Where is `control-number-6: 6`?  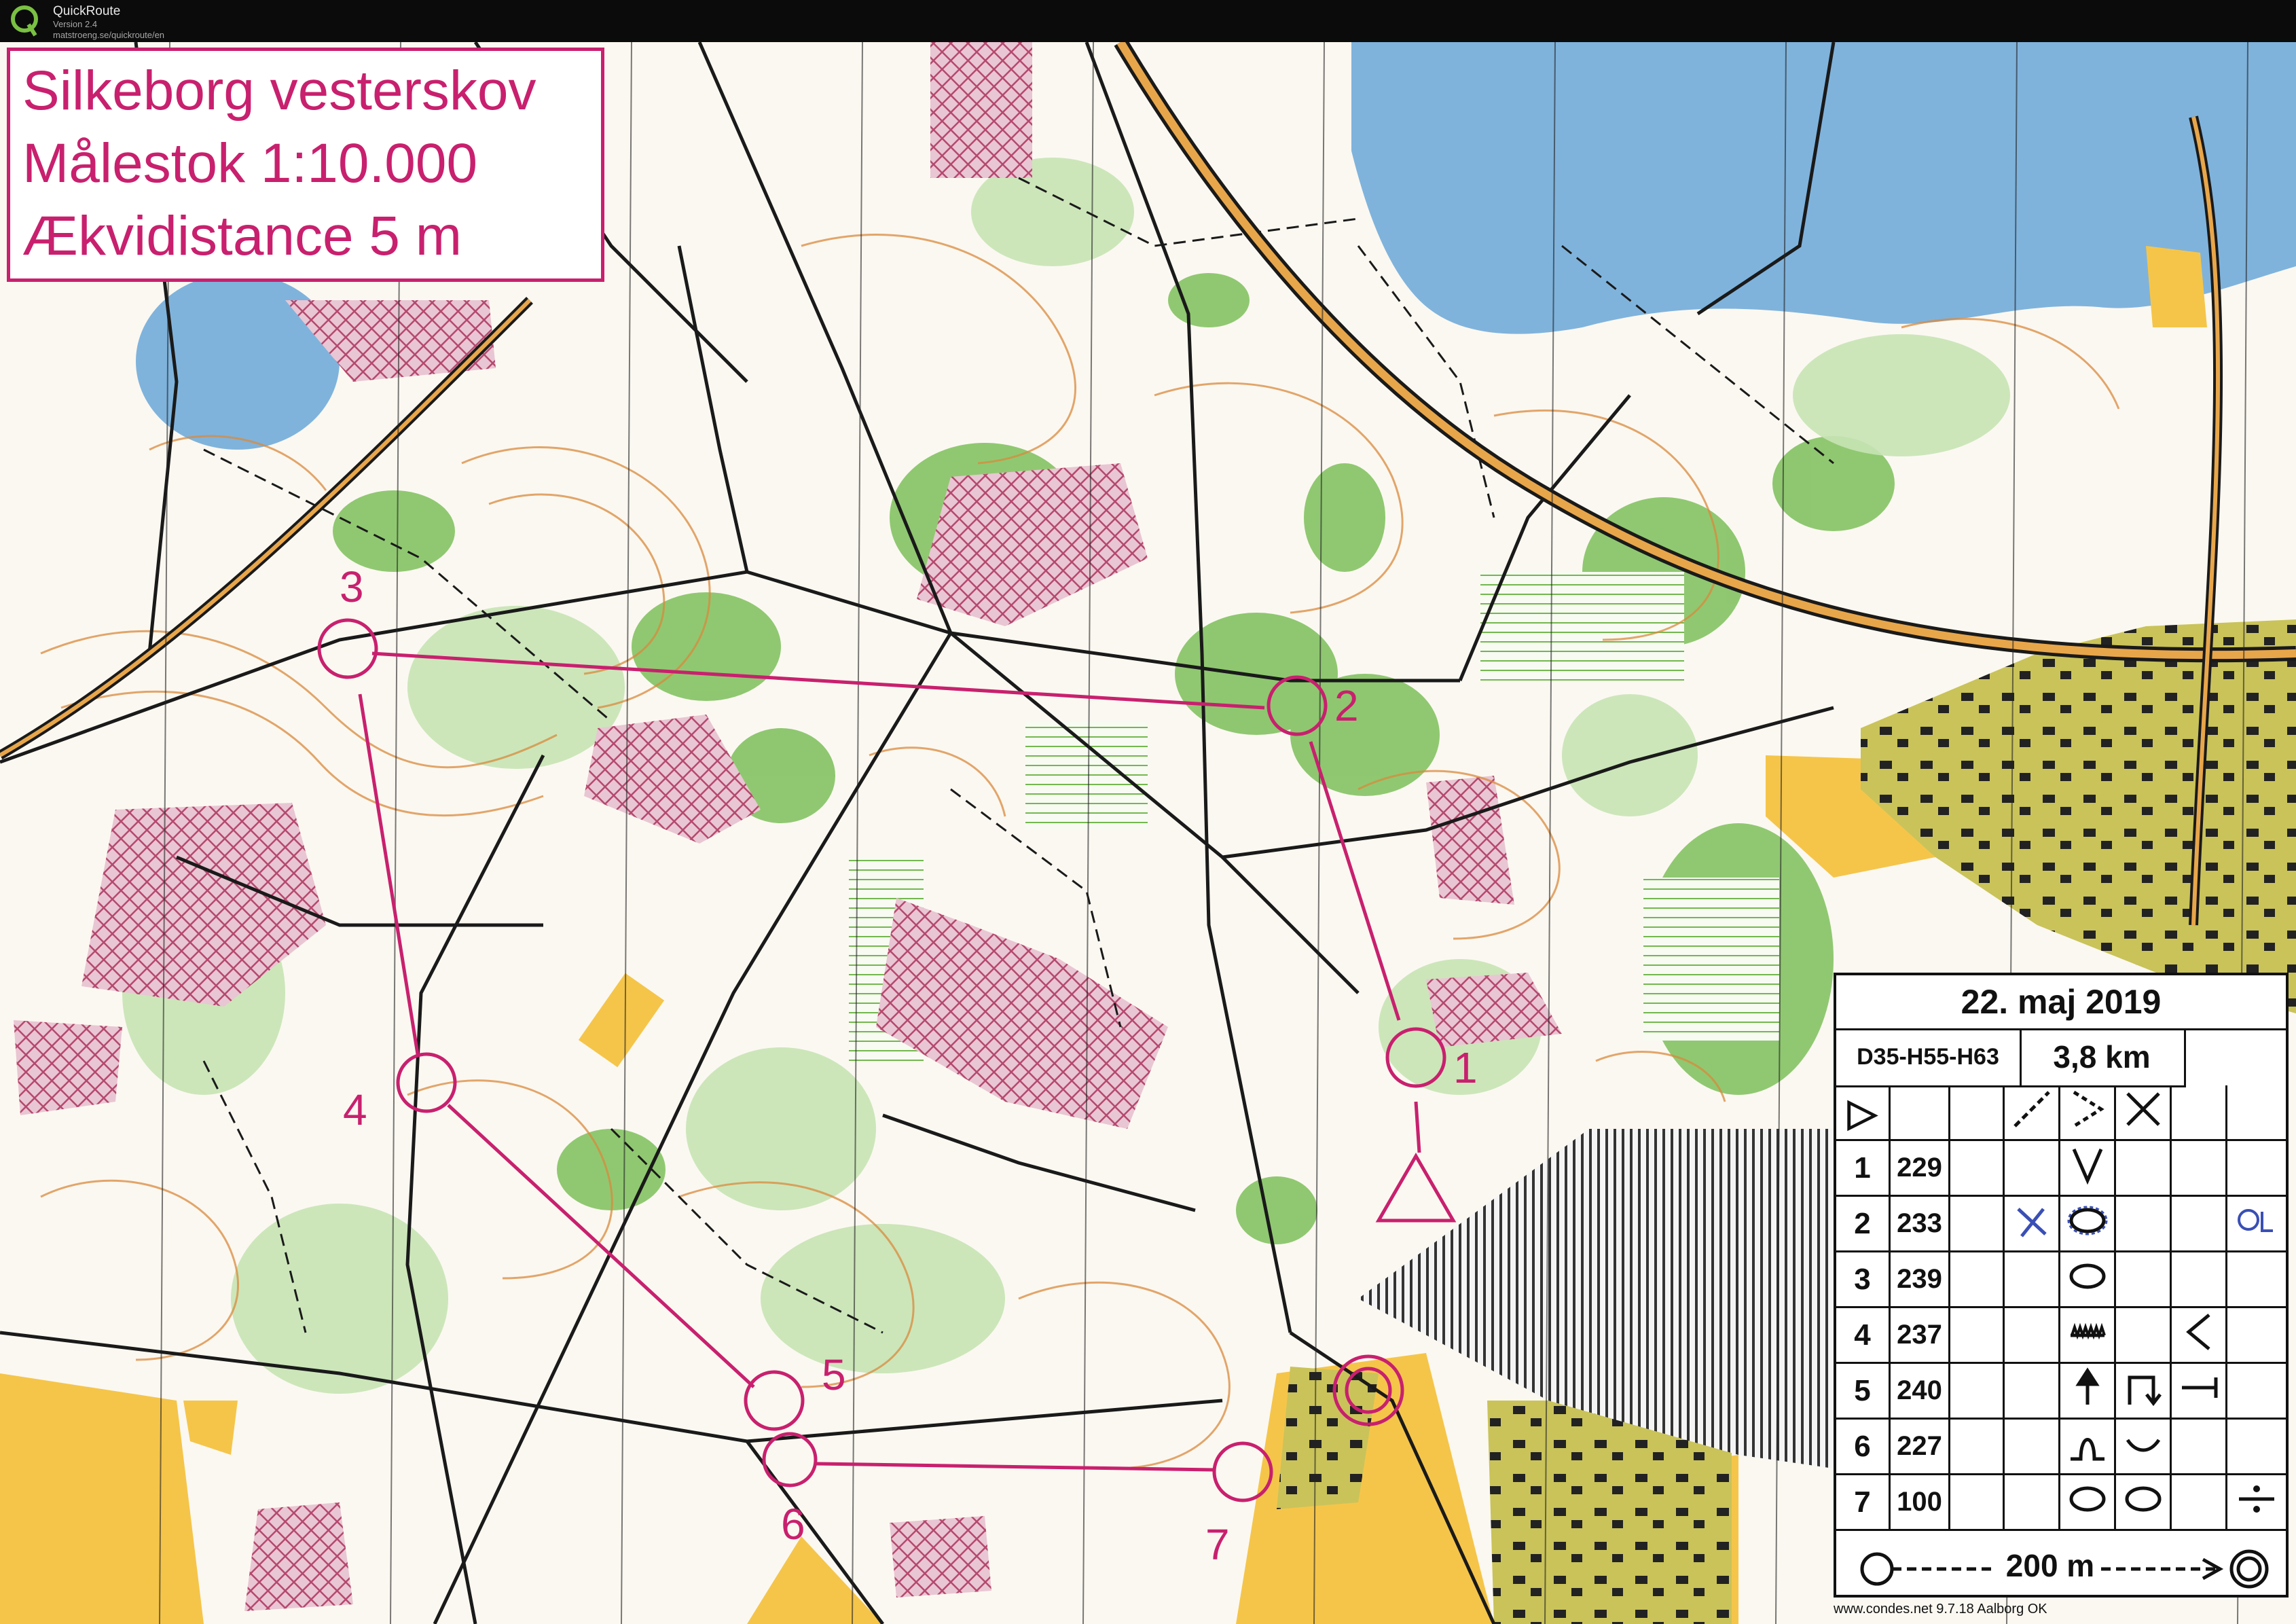 control-number-6: 6 is located at coordinates (793, 1524).